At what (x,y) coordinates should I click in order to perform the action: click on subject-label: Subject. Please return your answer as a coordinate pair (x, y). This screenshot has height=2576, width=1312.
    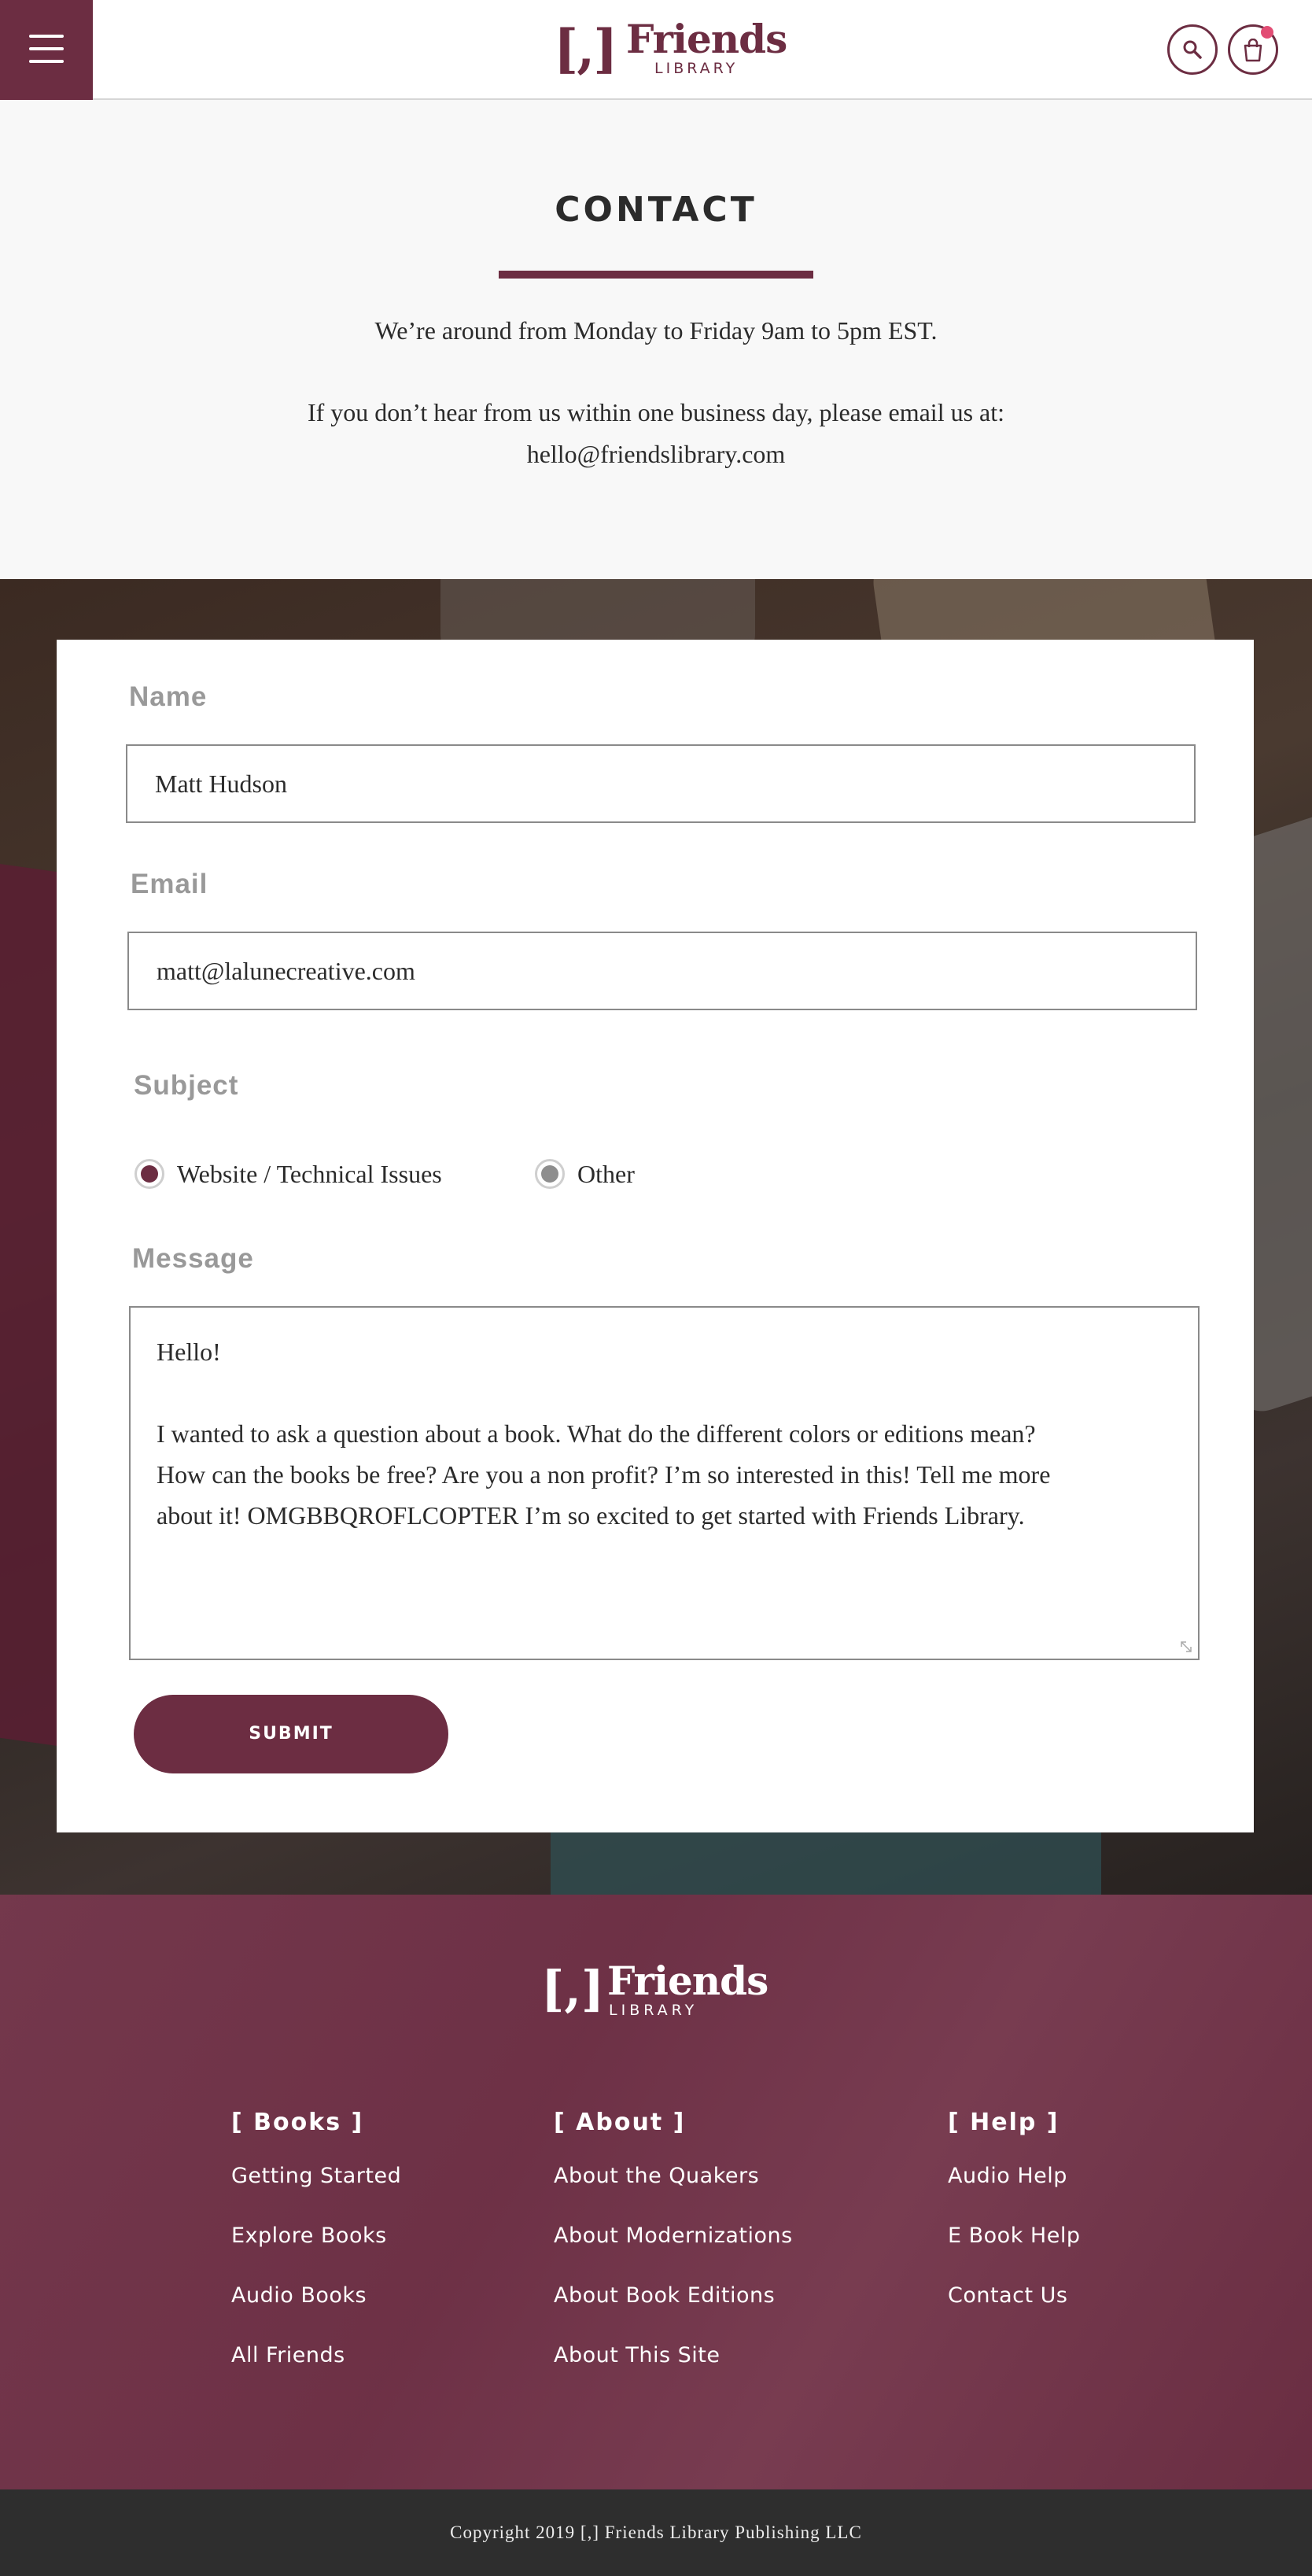
    Looking at the image, I should click on (186, 1085).